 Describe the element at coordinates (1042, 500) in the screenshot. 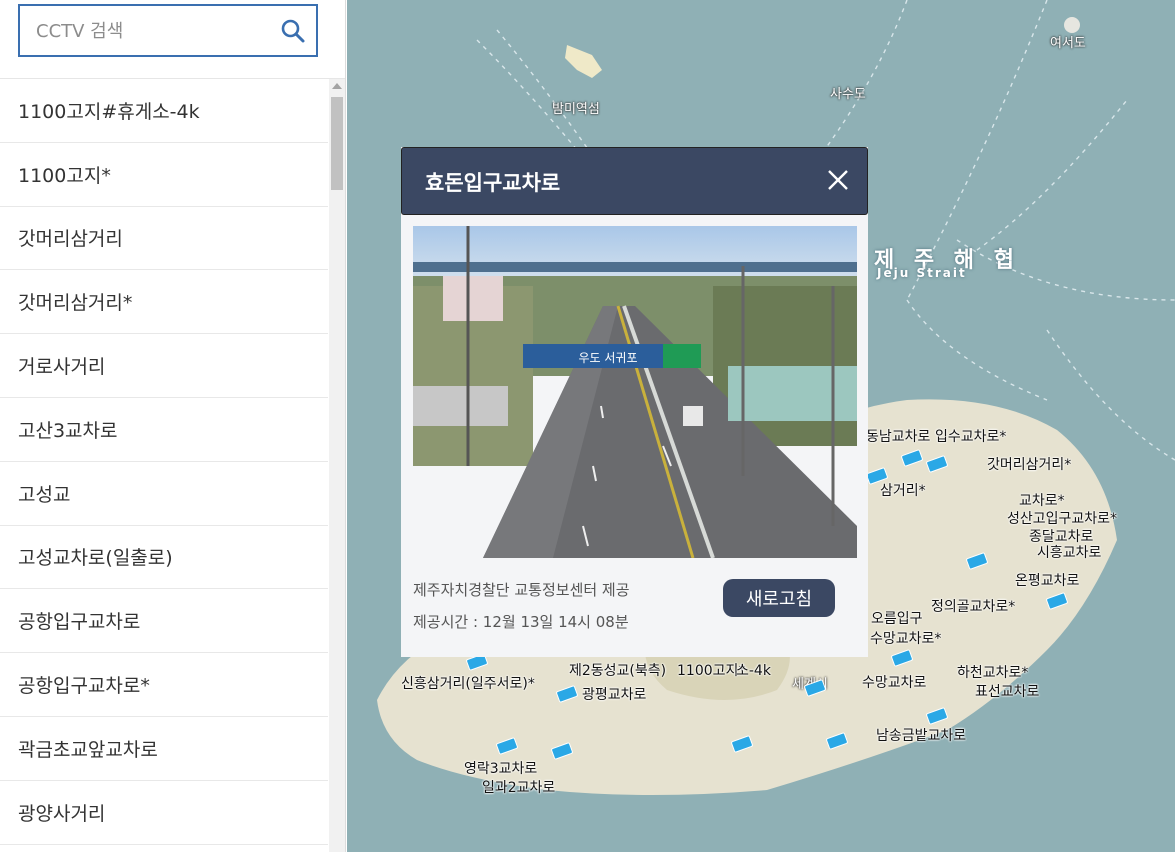

I see `cctv-marker-label: 교차로*` at that location.